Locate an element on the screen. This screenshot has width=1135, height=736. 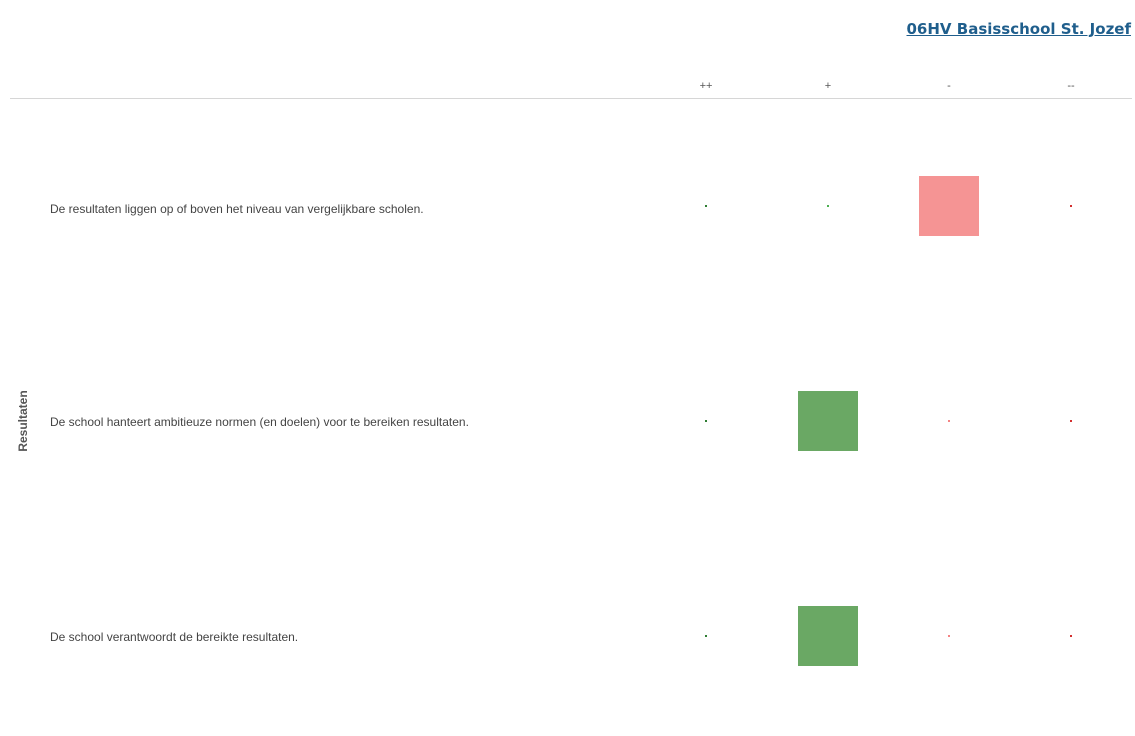
cell-mark-row3-plus is located at coordinates (828, 636).